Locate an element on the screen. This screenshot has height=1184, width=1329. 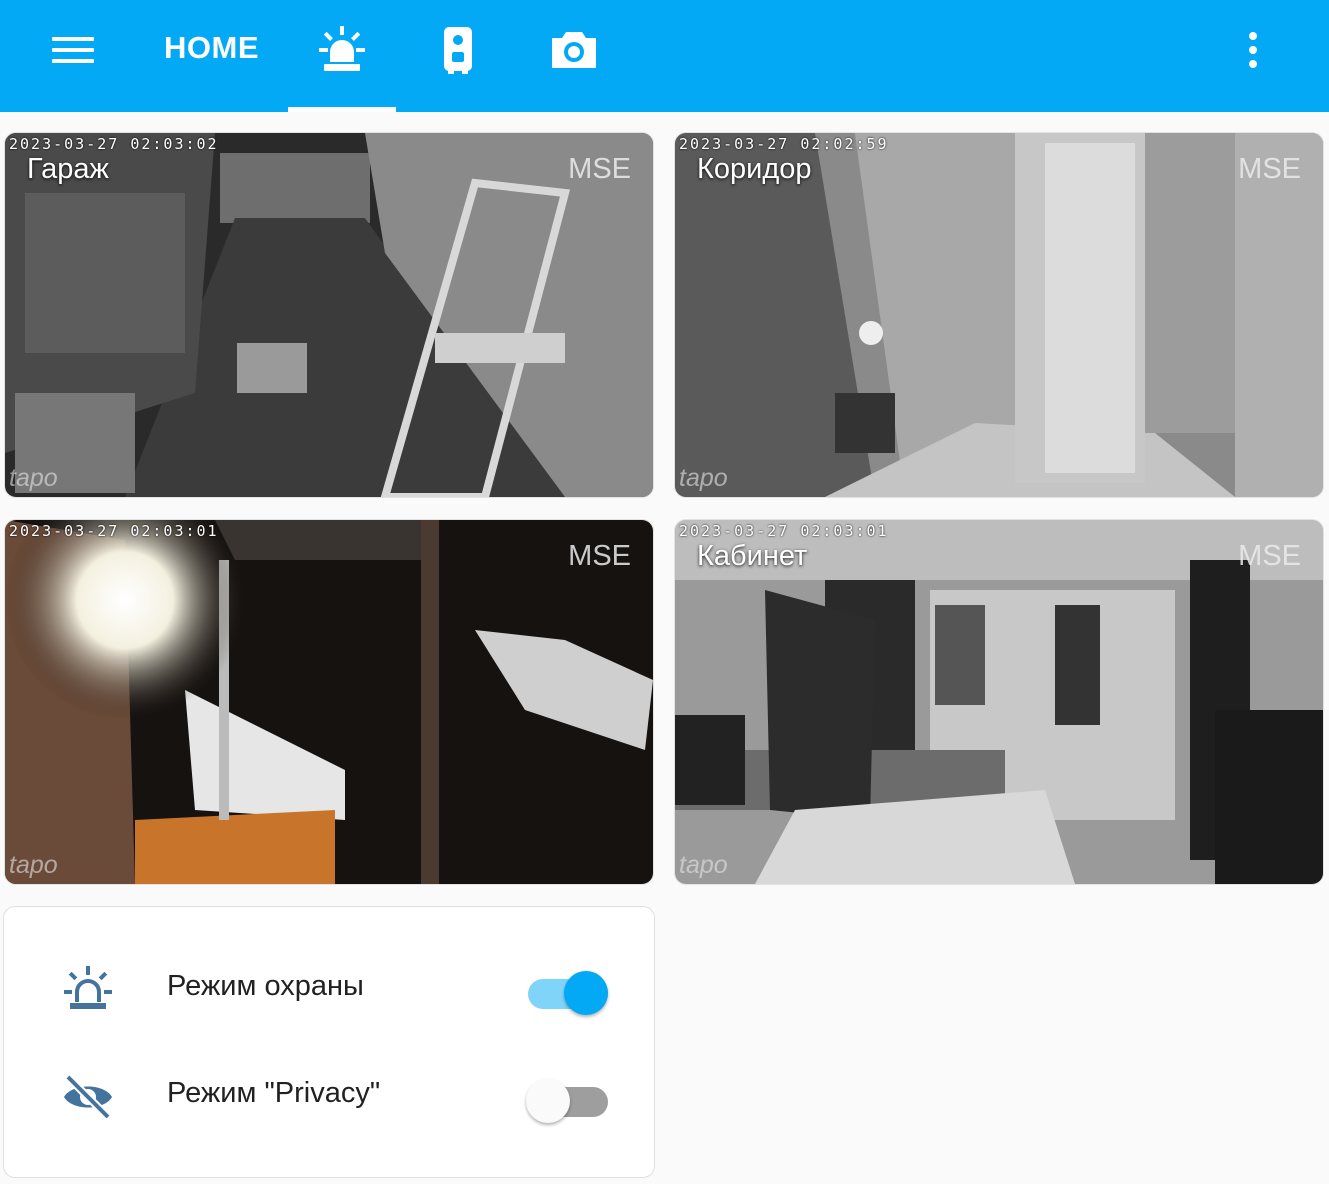
alarm-light-outline-icon is located at coordinates (88, 990).